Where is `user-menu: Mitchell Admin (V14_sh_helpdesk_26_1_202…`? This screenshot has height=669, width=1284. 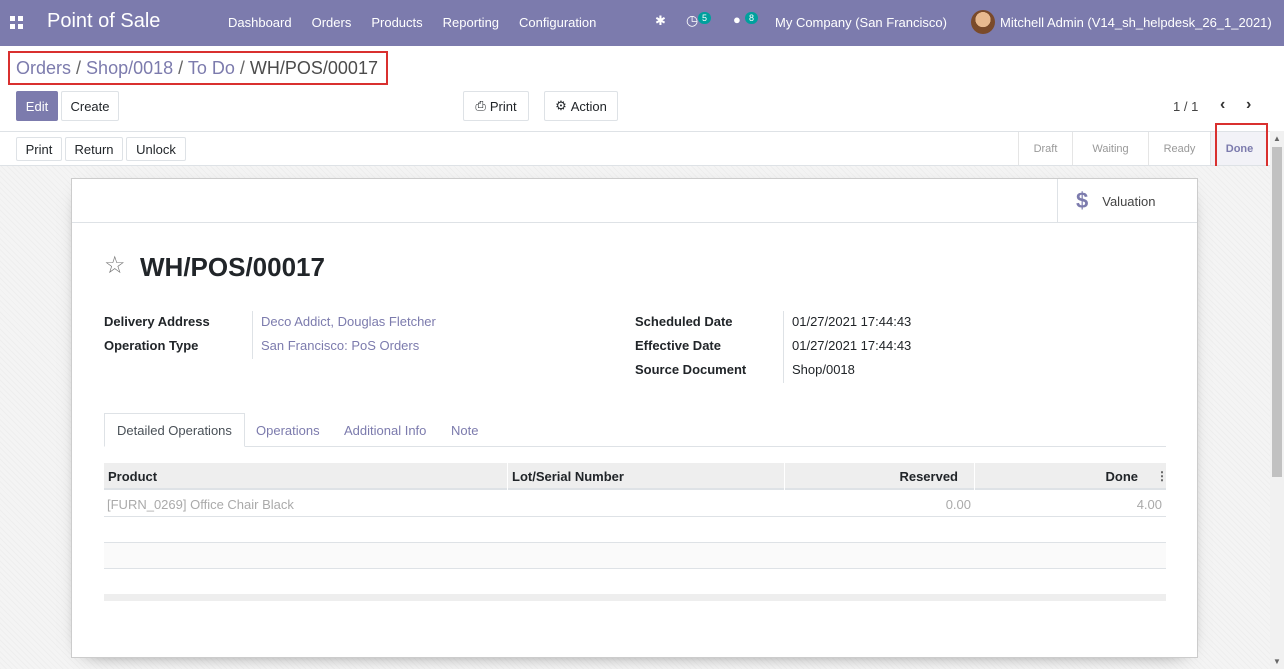 user-menu: Mitchell Admin (V14_sh_helpdesk_26_1_202… is located at coordinates (1136, 22).